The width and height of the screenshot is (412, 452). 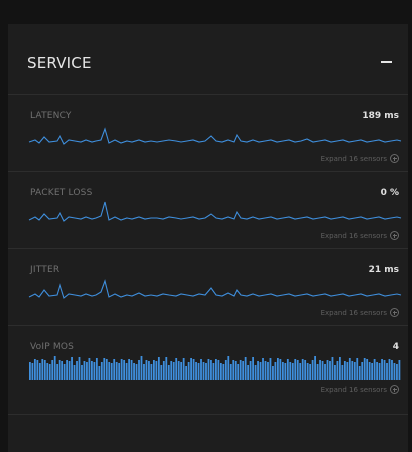 I want to click on panel-title: SERVICE, so click(x=59, y=63).